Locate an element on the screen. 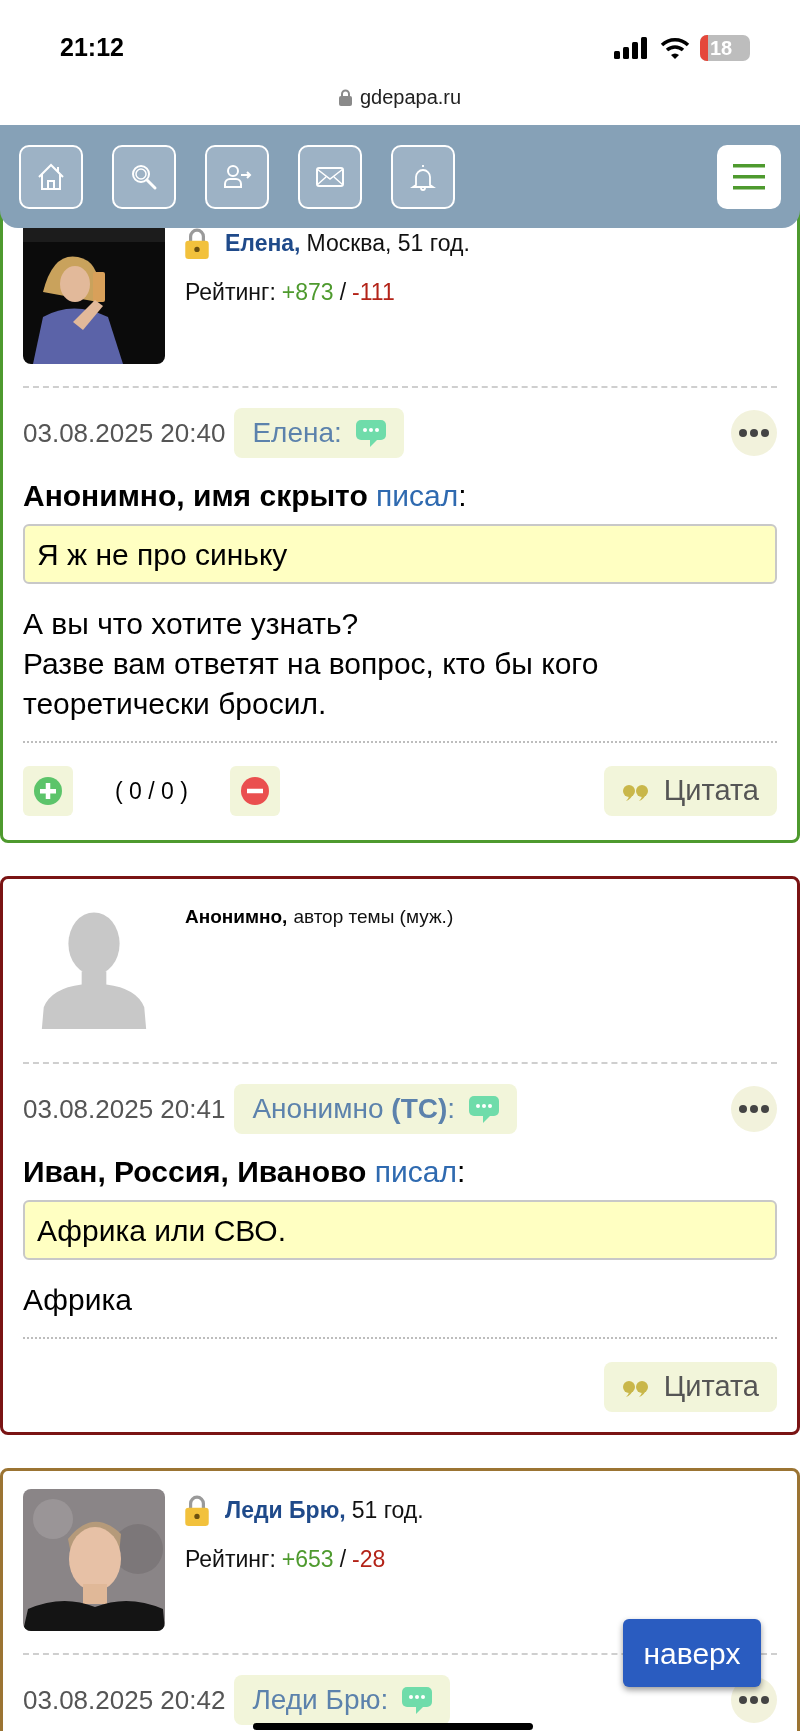 This screenshot has width=800, height=1731. menu-button is located at coordinates (749, 176).